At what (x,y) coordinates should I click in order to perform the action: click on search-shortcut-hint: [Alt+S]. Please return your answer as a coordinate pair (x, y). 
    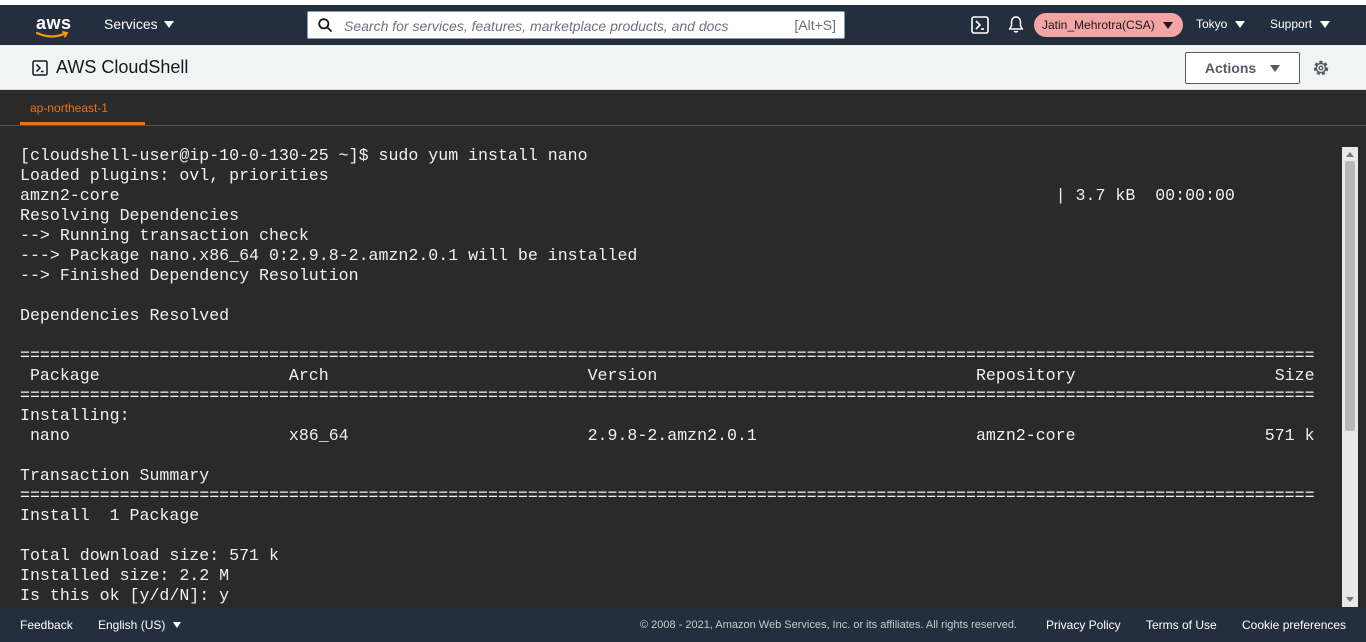
    Looking at the image, I should click on (815, 25).